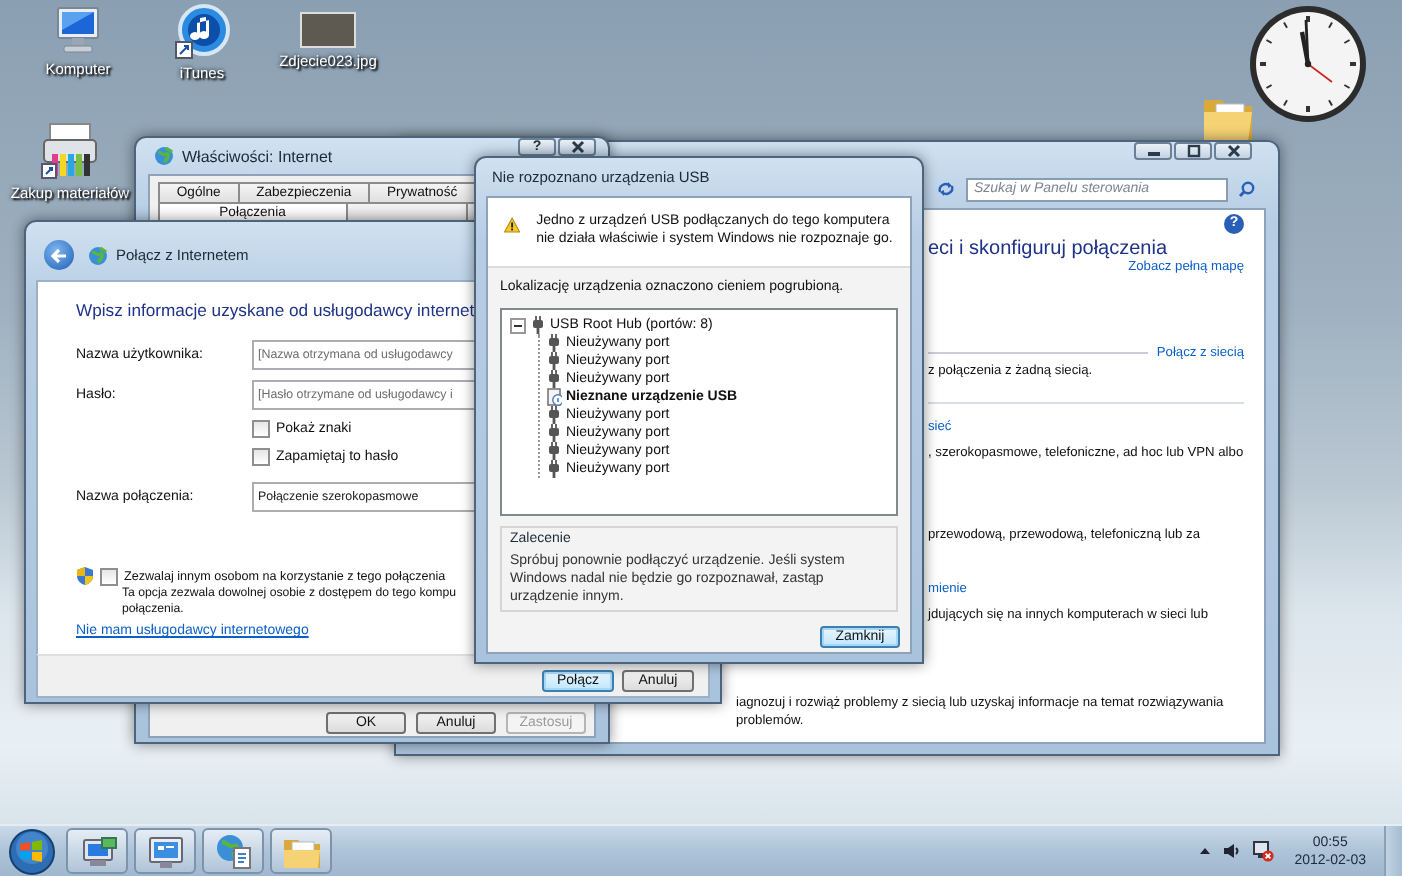  Describe the element at coordinates (32, 851) in the screenshot. I see `start-button` at that location.